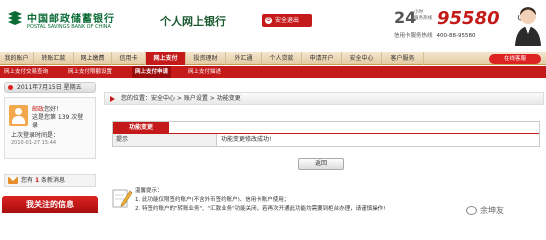  What do you see at coordinates (149, 191) in the screenshot?
I see `tips-title: 温馨提示：` at bounding box center [149, 191].